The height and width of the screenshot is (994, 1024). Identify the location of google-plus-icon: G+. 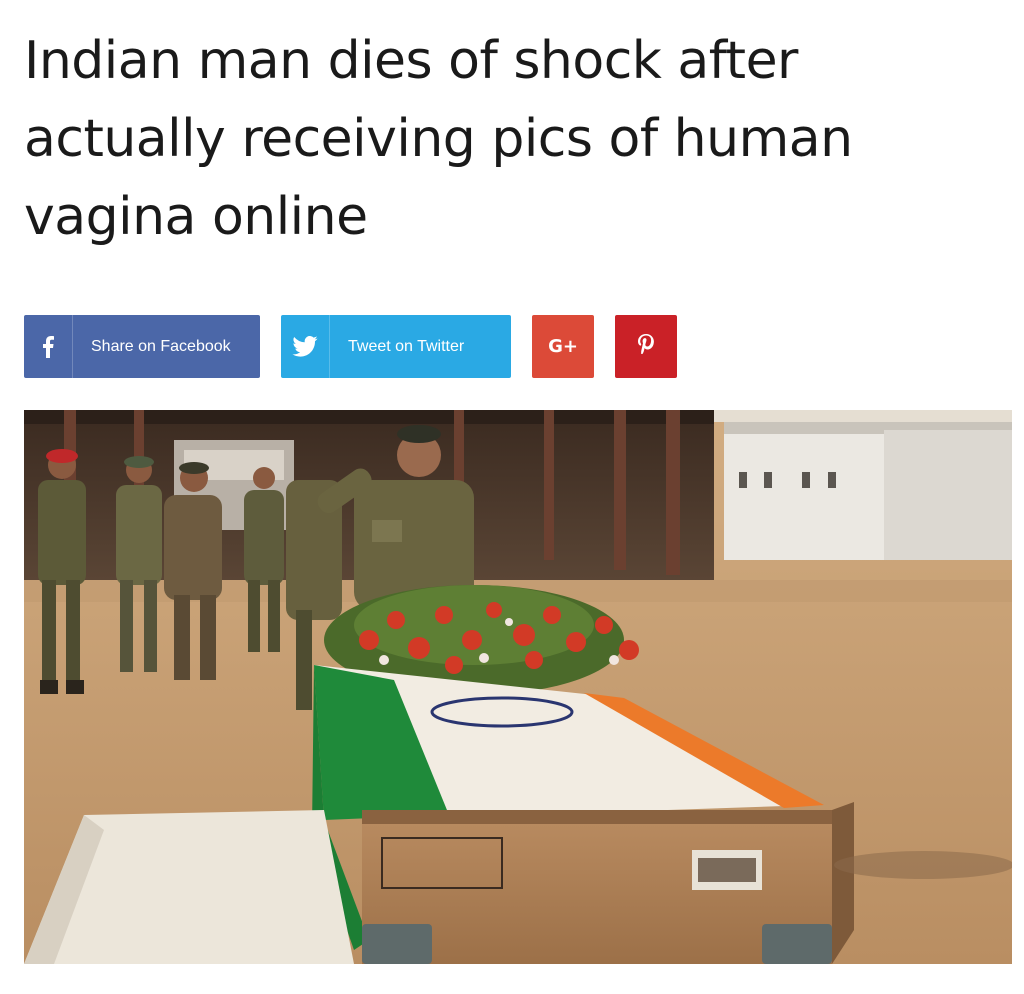
(563, 346).